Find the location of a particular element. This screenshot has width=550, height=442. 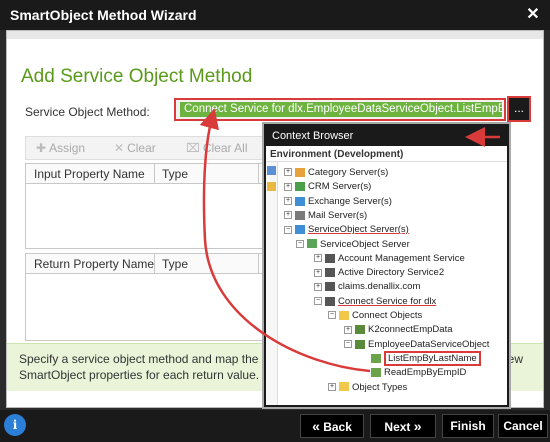

tree-node-label: Active Directory Service2 is located at coordinates (391, 273).